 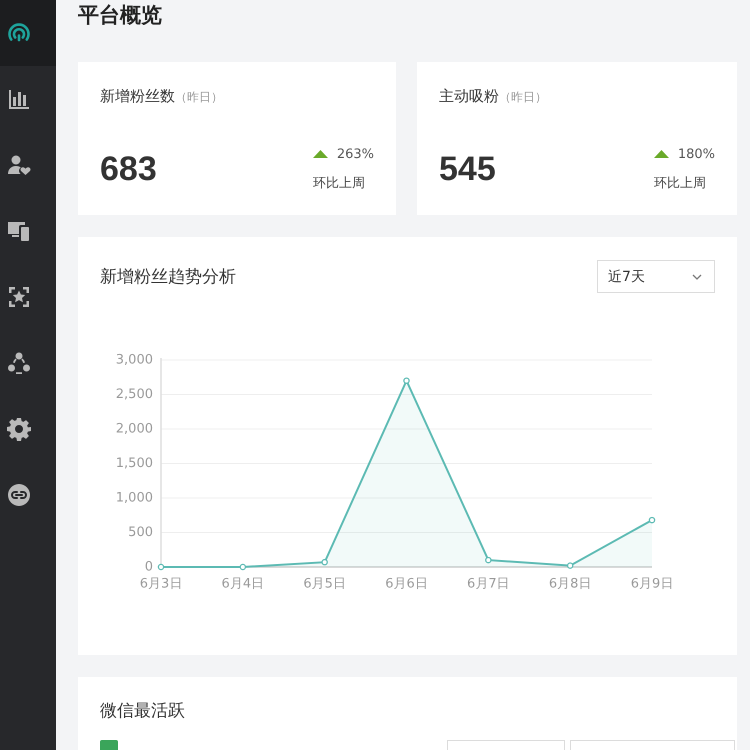 What do you see at coordinates (19, 165) in the screenshot?
I see `user-heart-icon` at bounding box center [19, 165].